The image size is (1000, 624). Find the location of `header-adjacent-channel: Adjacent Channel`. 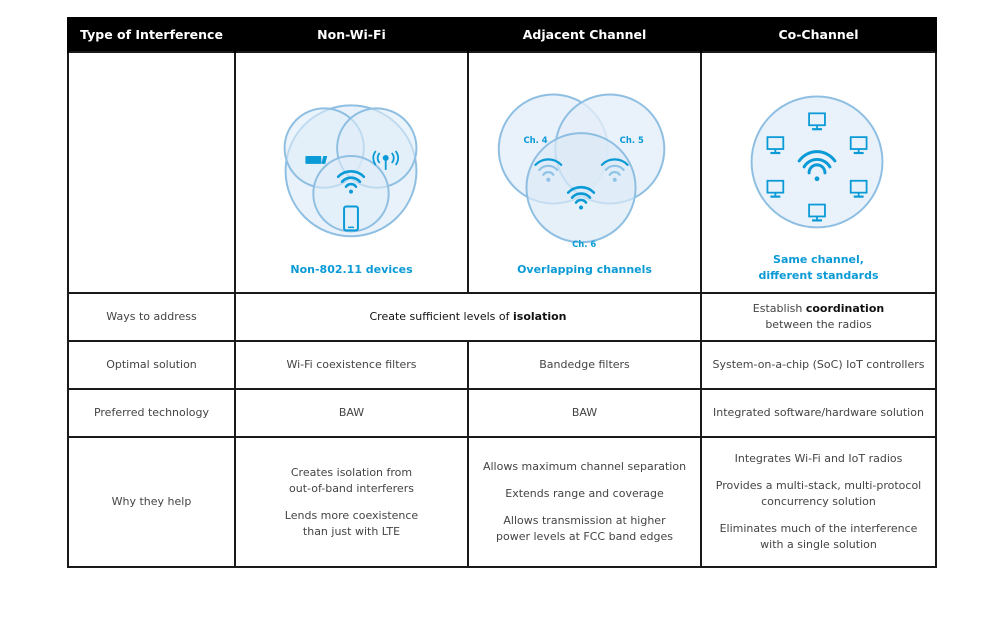

header-adjacent-channel: Adjacent Channel is located at coordinates (584, 34).